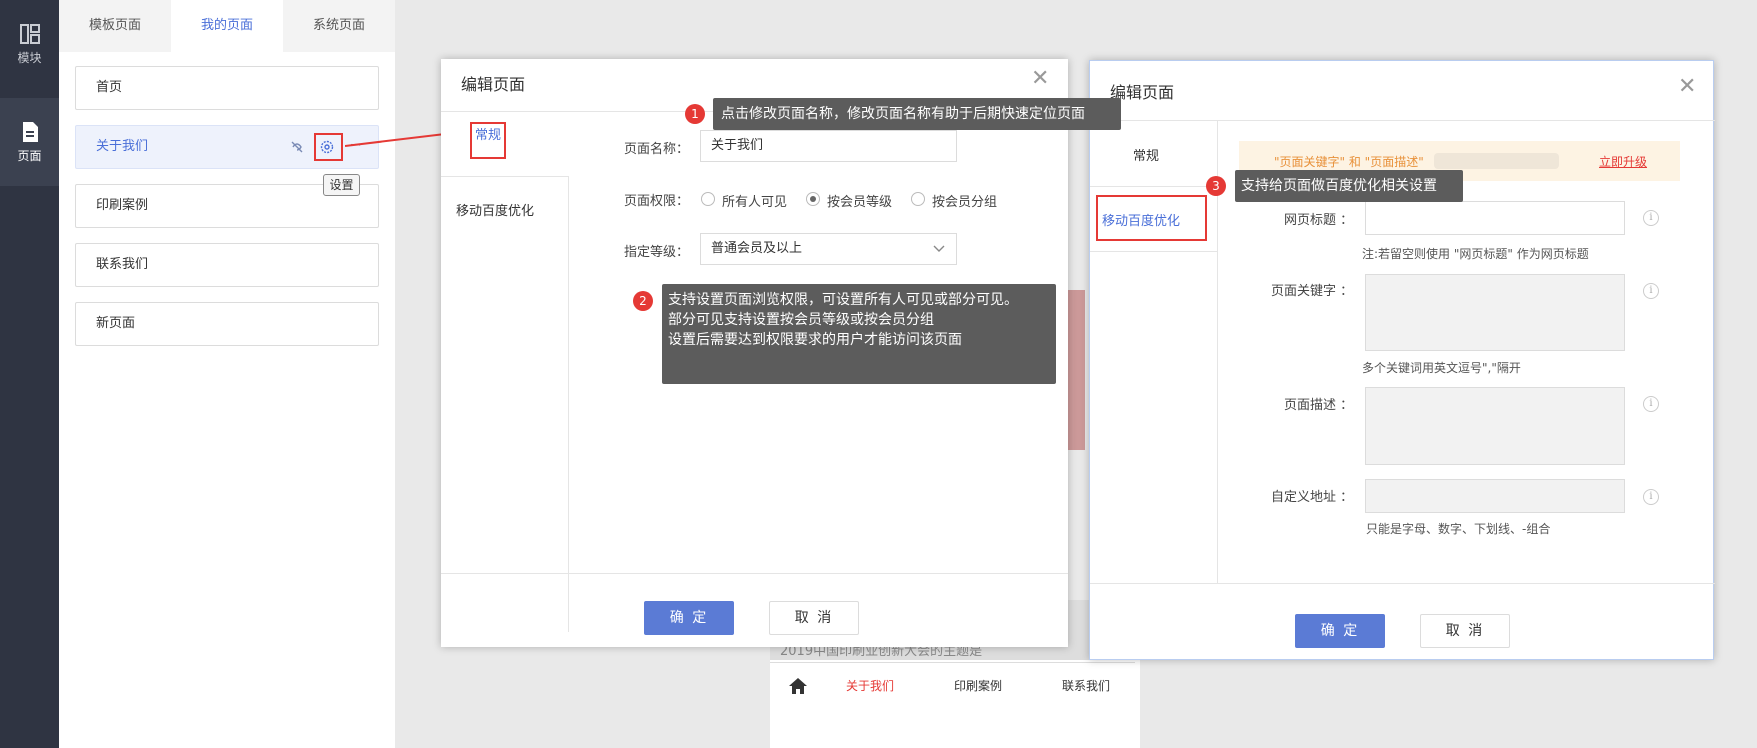 Image resolution: width=1757 pixels, height=748 pixels. What do you see at coordinates (978, 685) in the screenshot?
I see `preview-nav-cases: 印刷案例` at bounding box center [978, 685].